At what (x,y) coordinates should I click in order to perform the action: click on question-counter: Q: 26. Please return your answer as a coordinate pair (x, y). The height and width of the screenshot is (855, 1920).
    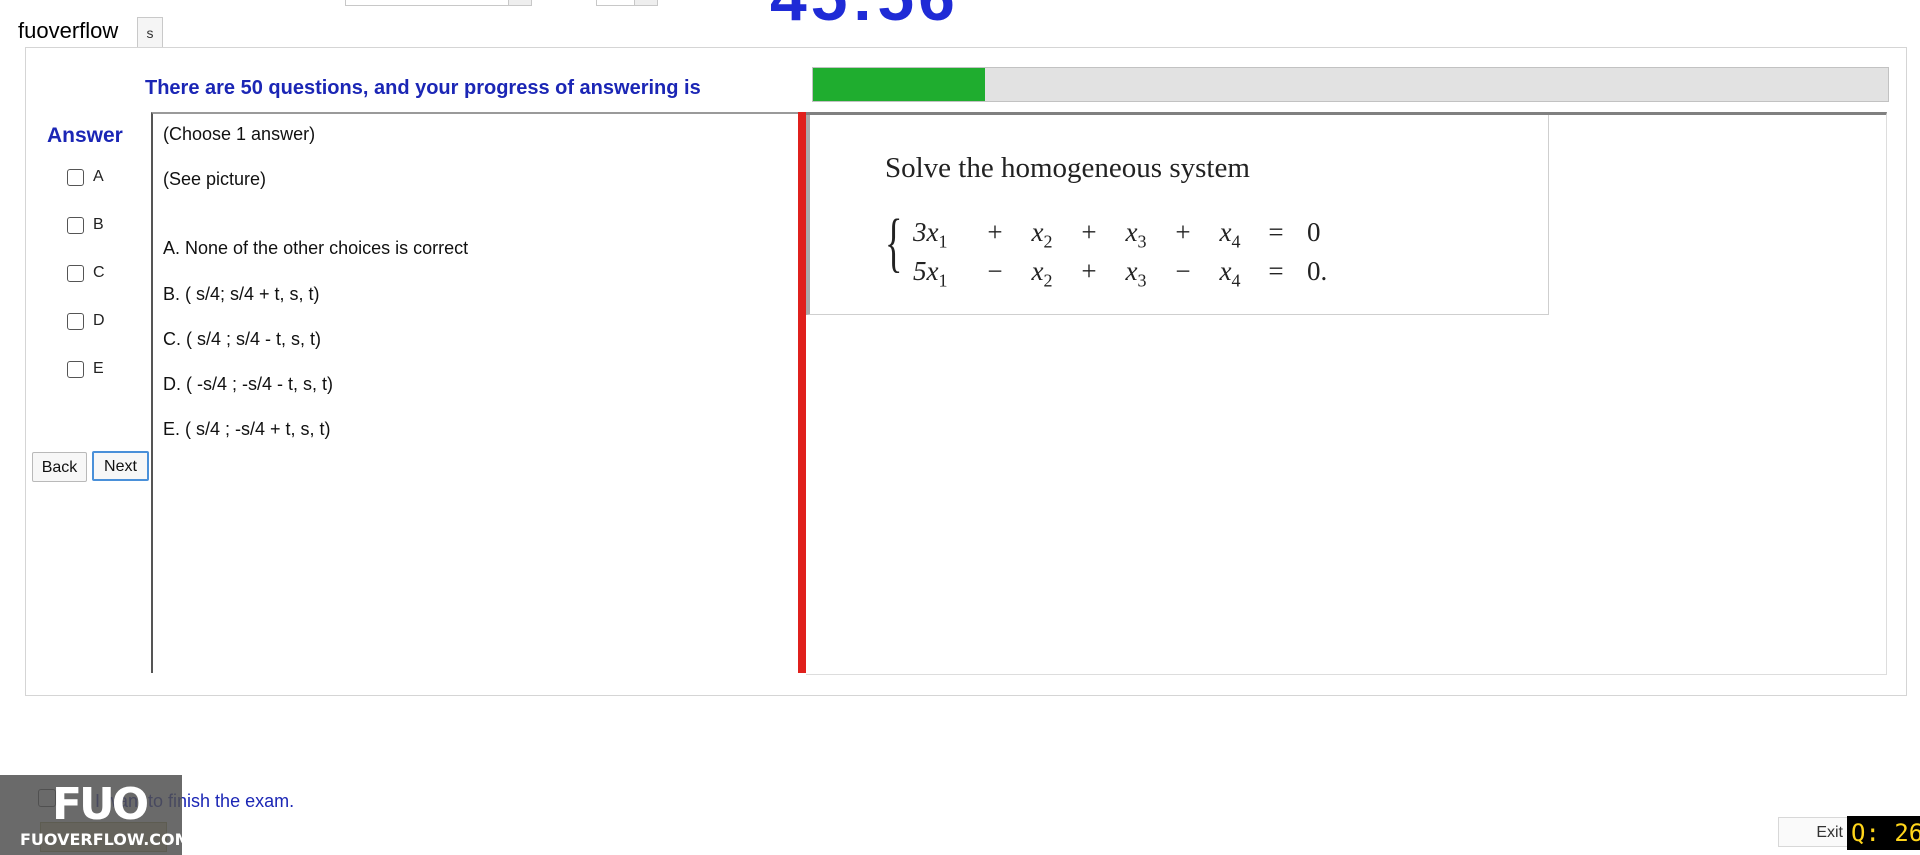
    Looking at the image, I should click on (1883, 833).